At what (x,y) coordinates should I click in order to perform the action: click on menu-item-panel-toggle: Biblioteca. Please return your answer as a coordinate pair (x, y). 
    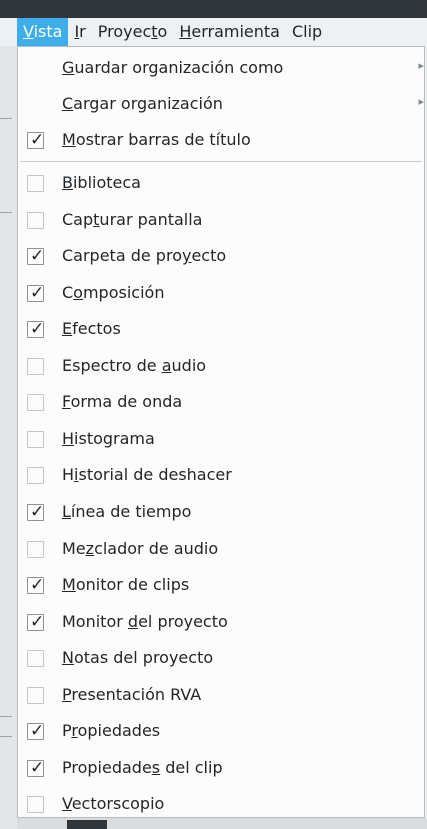
    Looking at the image, I should click on (221, 184).